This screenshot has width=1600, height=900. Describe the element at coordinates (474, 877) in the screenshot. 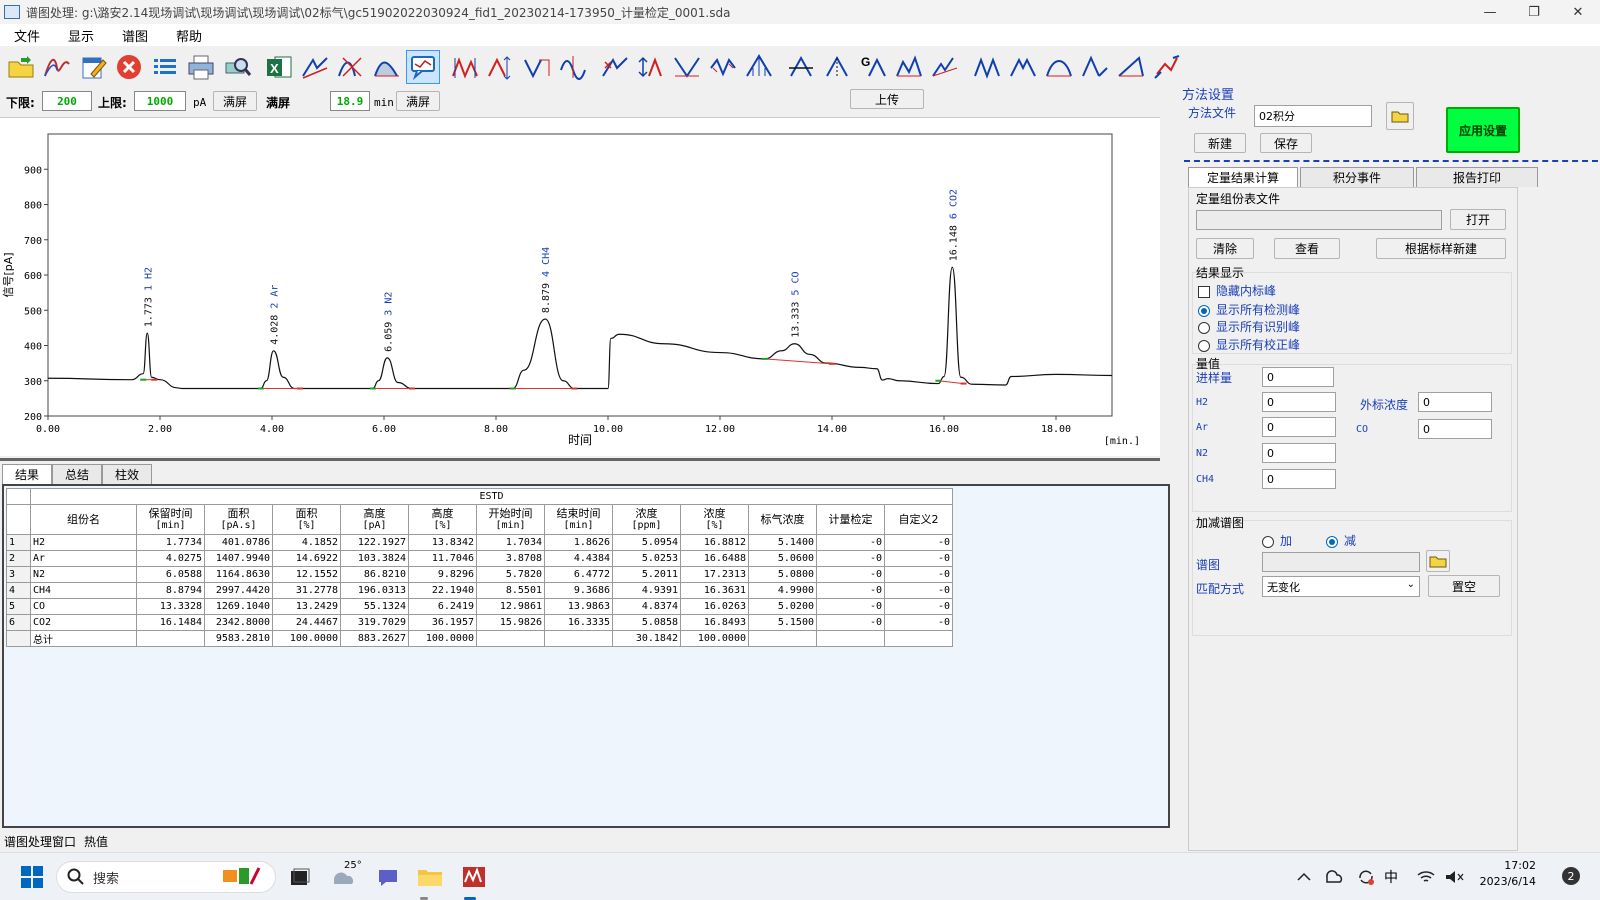

I see `chromatography-app-icon` at that location.